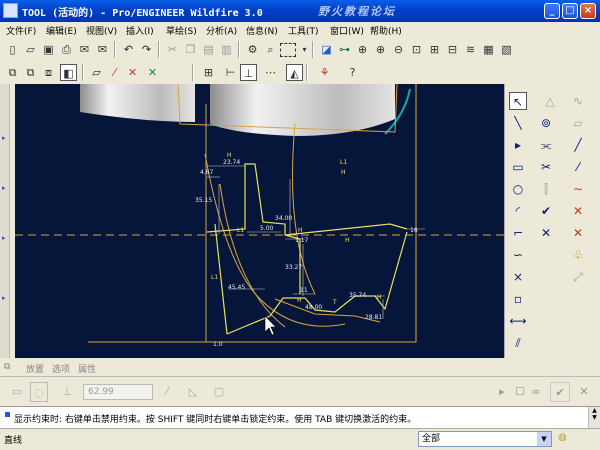 This screenshot has width=600, height=450. What do you see at coordinates (518, 255) in the screenshot?
I see `spline-tool-icon: ∽` at bounding box center [518, 255].